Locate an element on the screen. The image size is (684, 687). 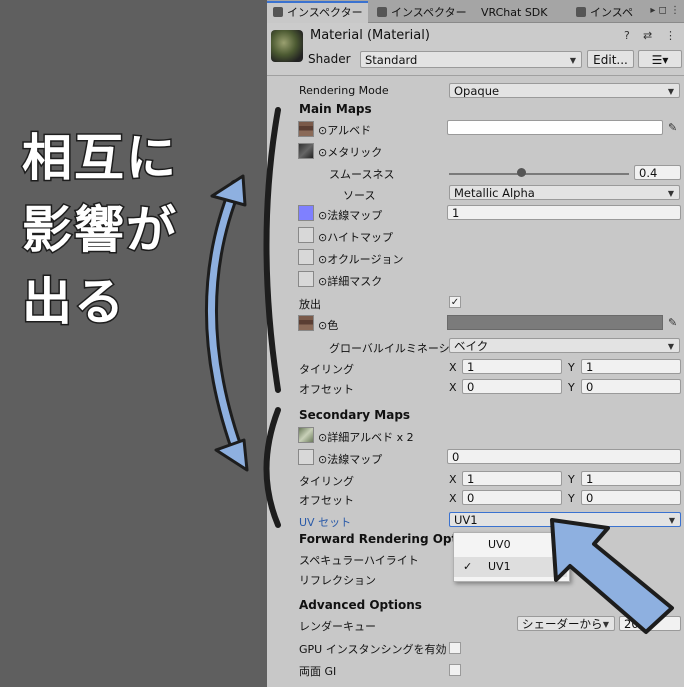
metallic-label: ⊙メタリック is located at coordinates (350, 152).